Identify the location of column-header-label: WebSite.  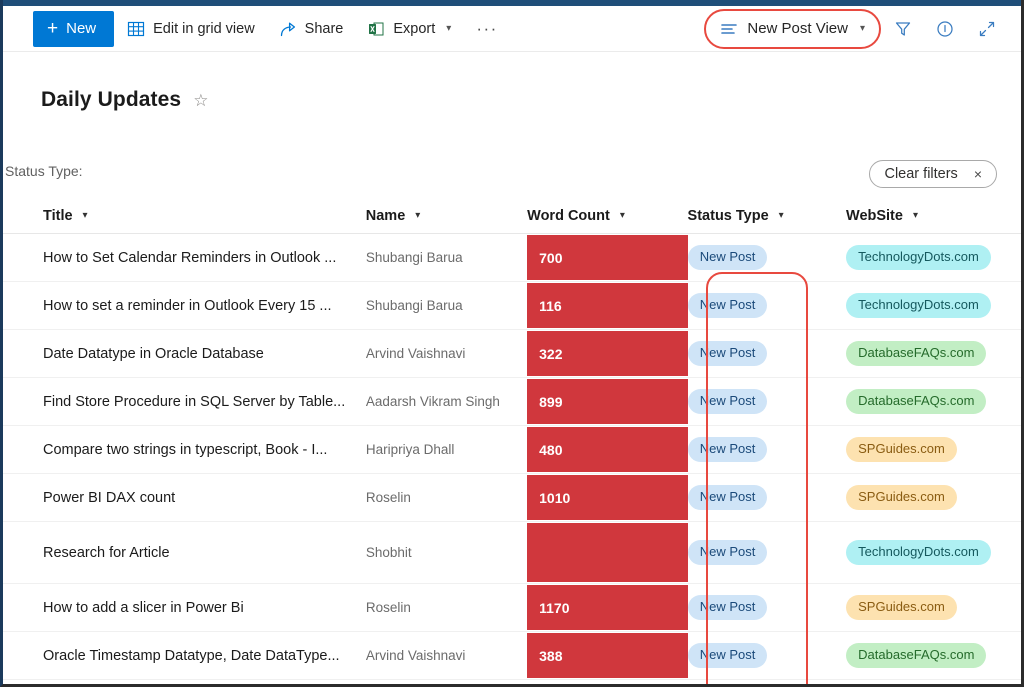
(874, 215).